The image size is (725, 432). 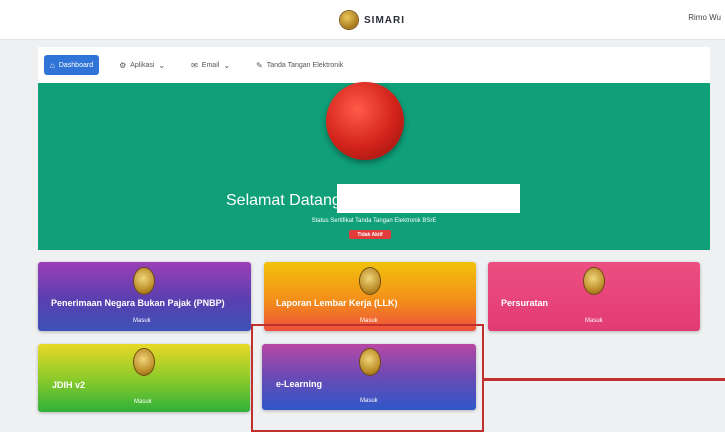 I want to click on grid-icon: ⚙, so click(x=123, y=65).